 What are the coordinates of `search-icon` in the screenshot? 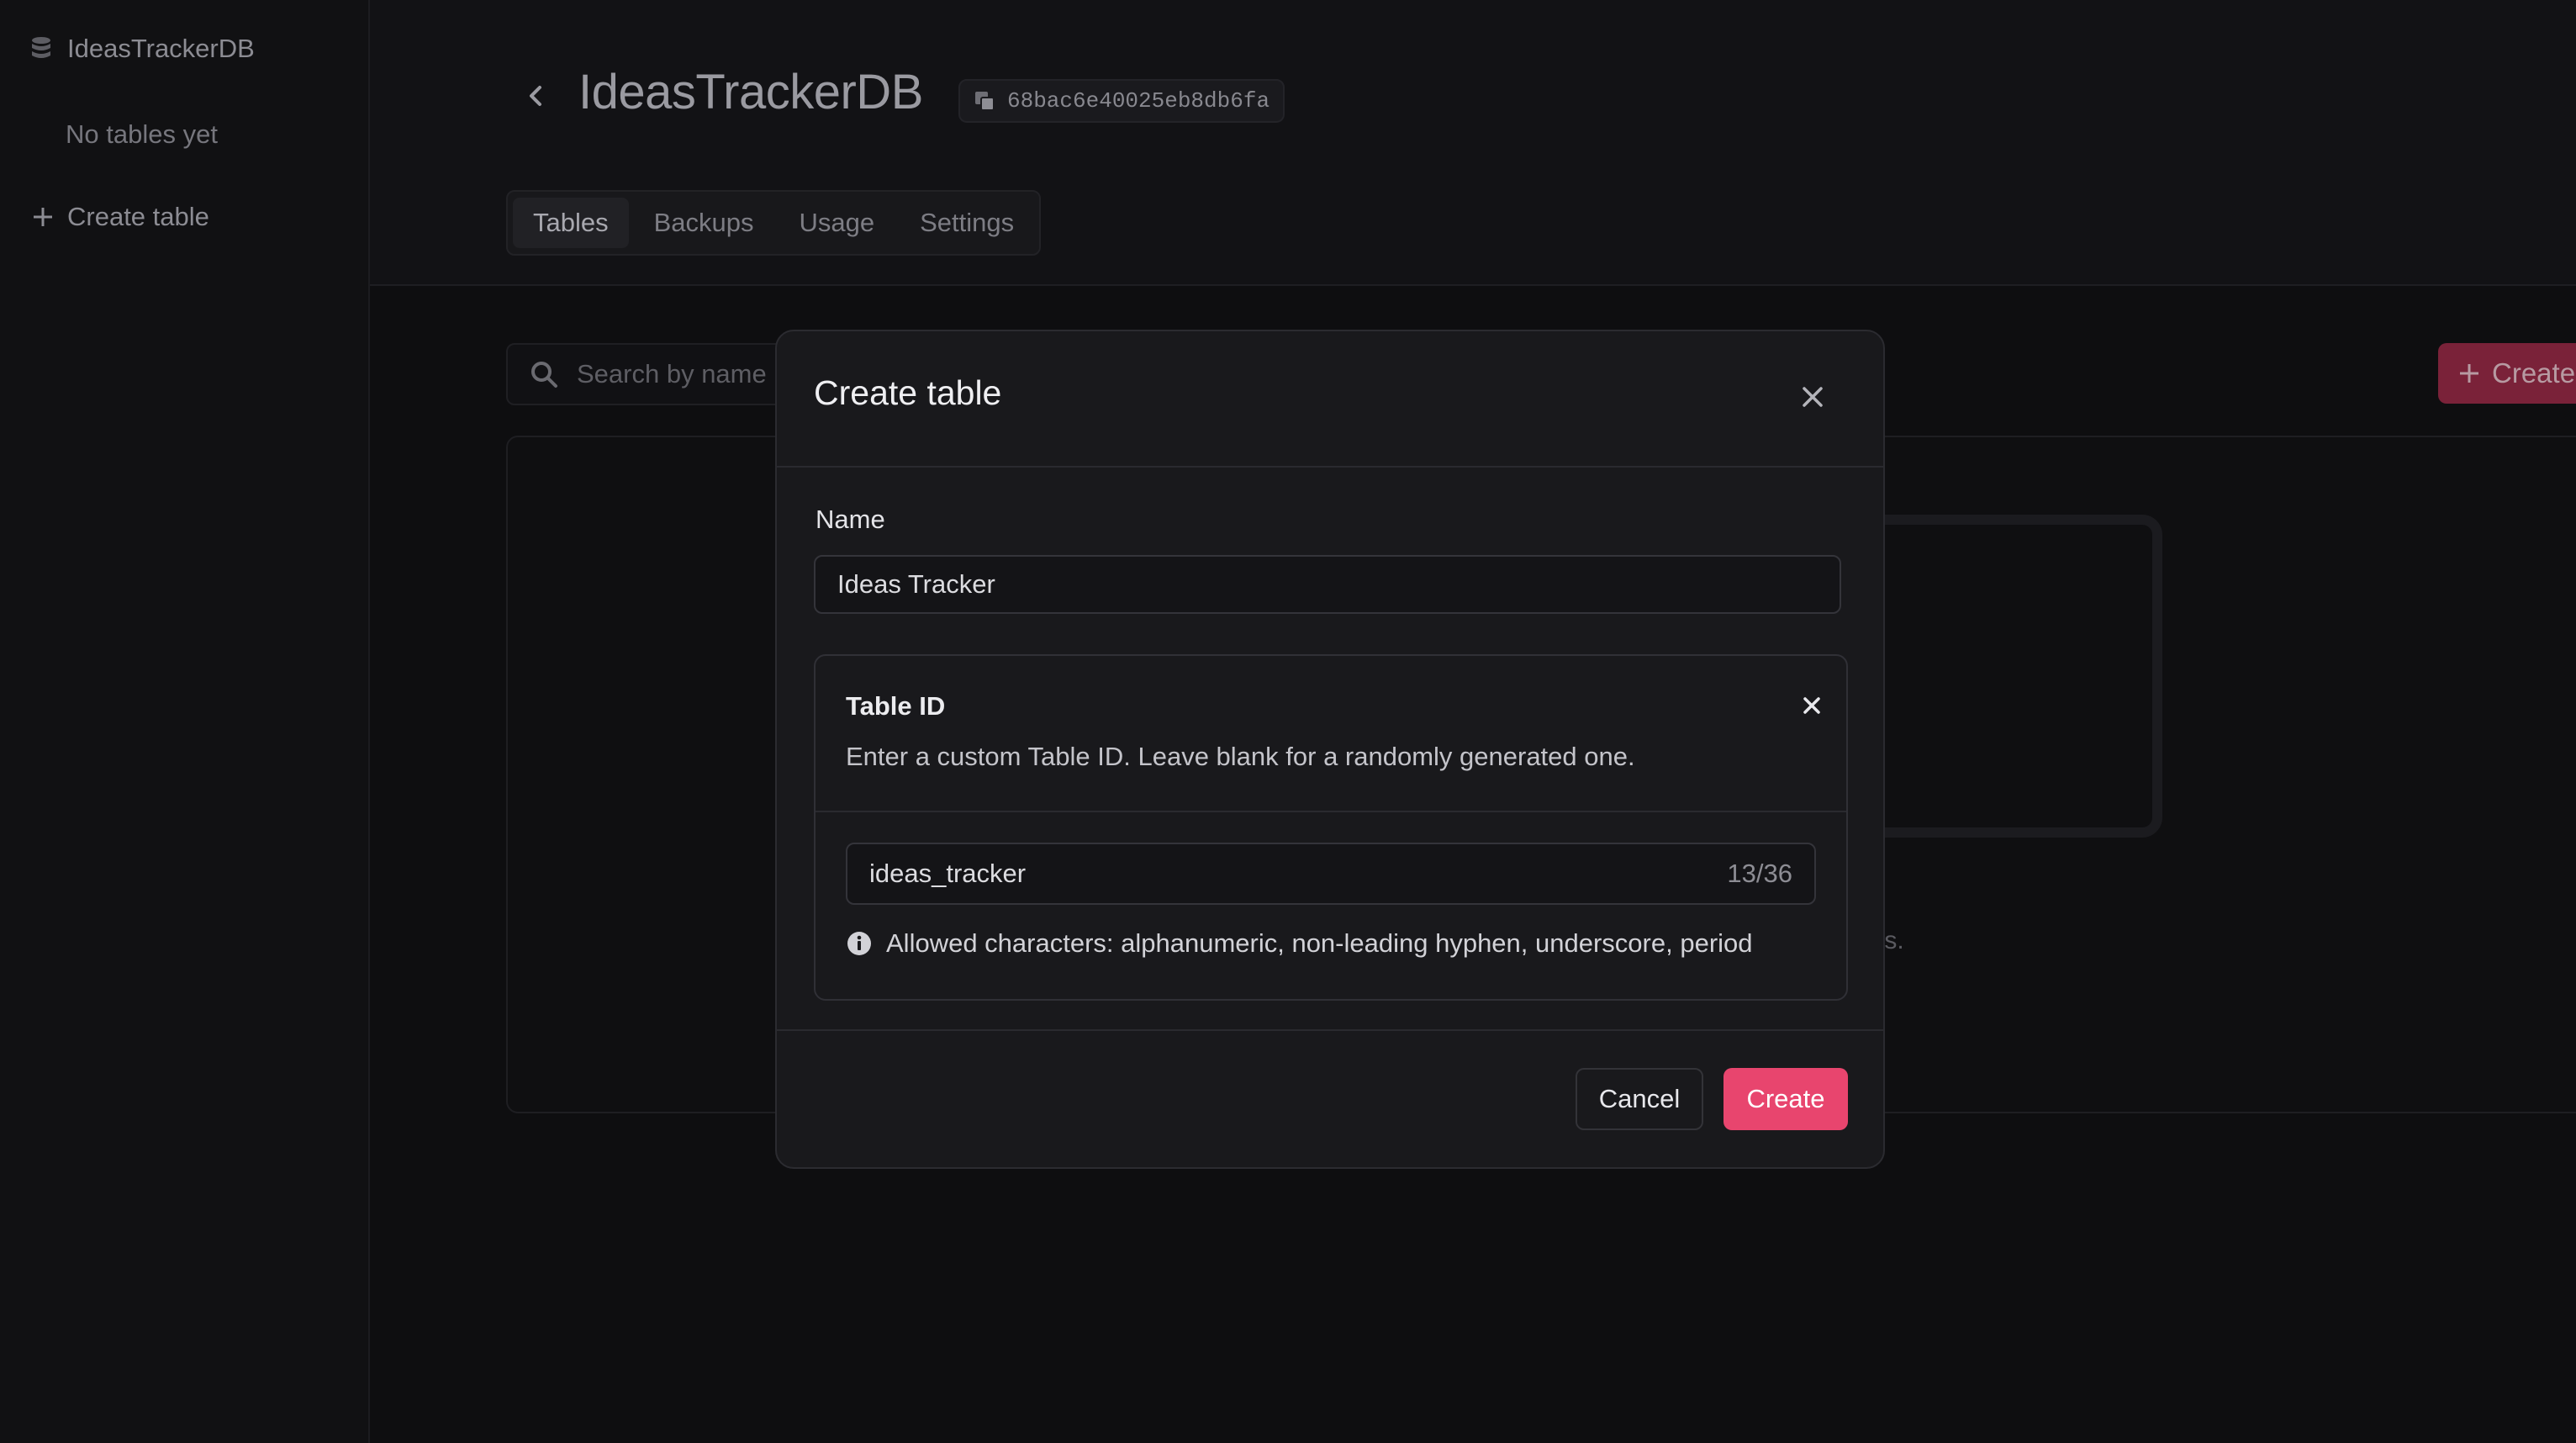 It's located at (544, 375).